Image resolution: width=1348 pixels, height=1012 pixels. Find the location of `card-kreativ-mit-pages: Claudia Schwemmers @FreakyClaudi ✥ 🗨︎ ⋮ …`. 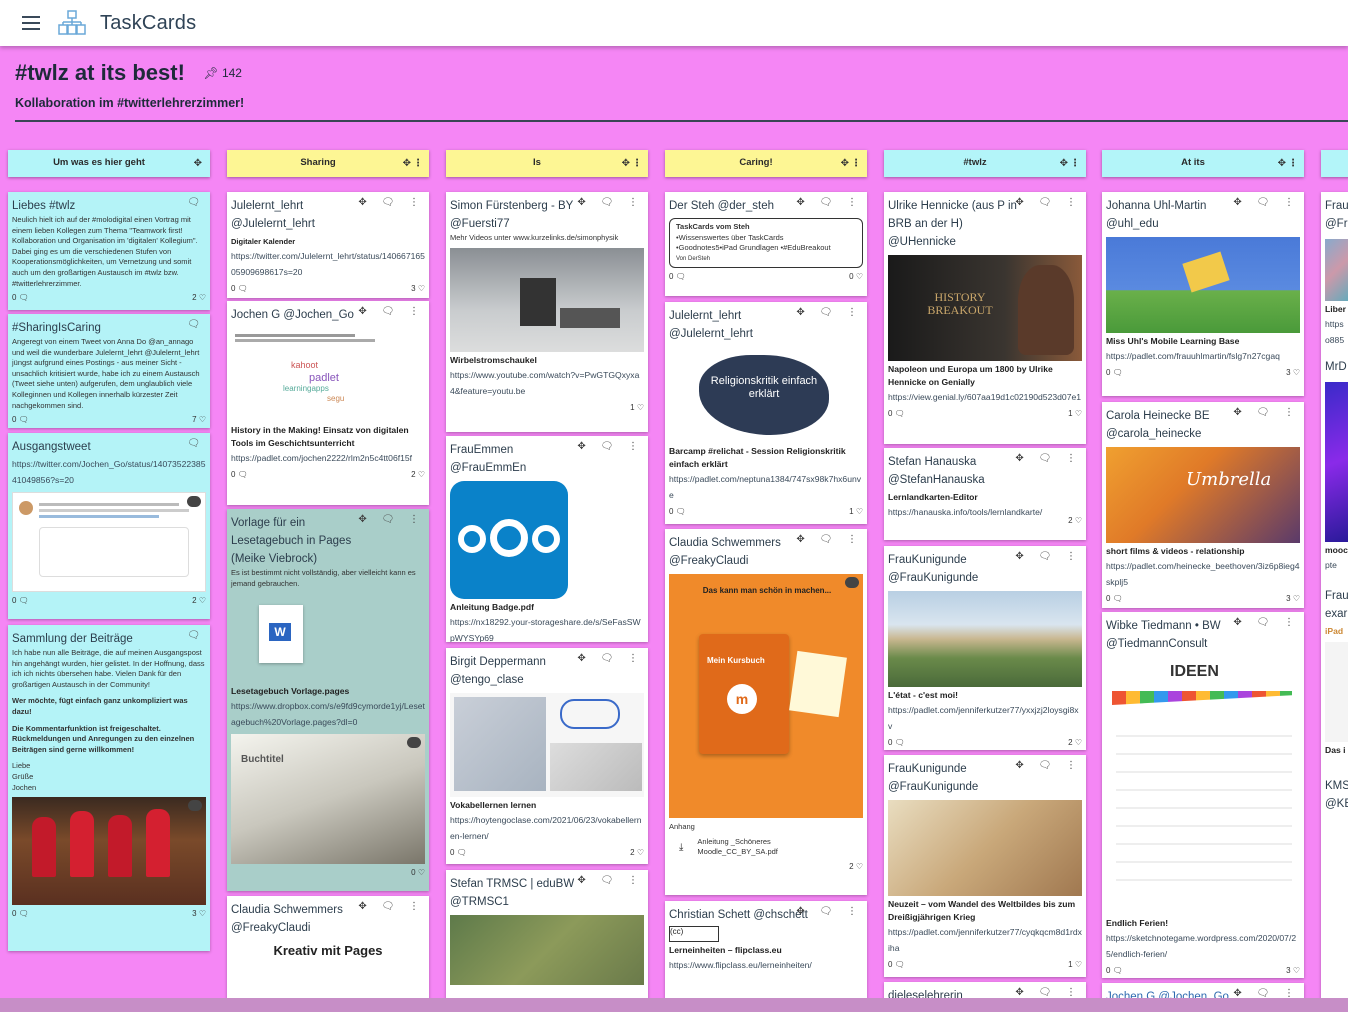

card-kreativ-mit-pages: Claudia Schwemmers @FreakyClaudi ✥ 🗨︎ ⋮ … is located at coordinates (328, 951).